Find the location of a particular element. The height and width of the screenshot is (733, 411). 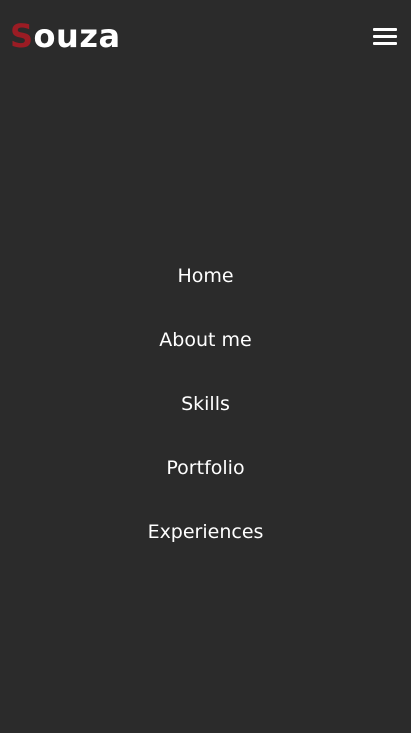

site-logo: Souza is located at coordinates (65, 36).